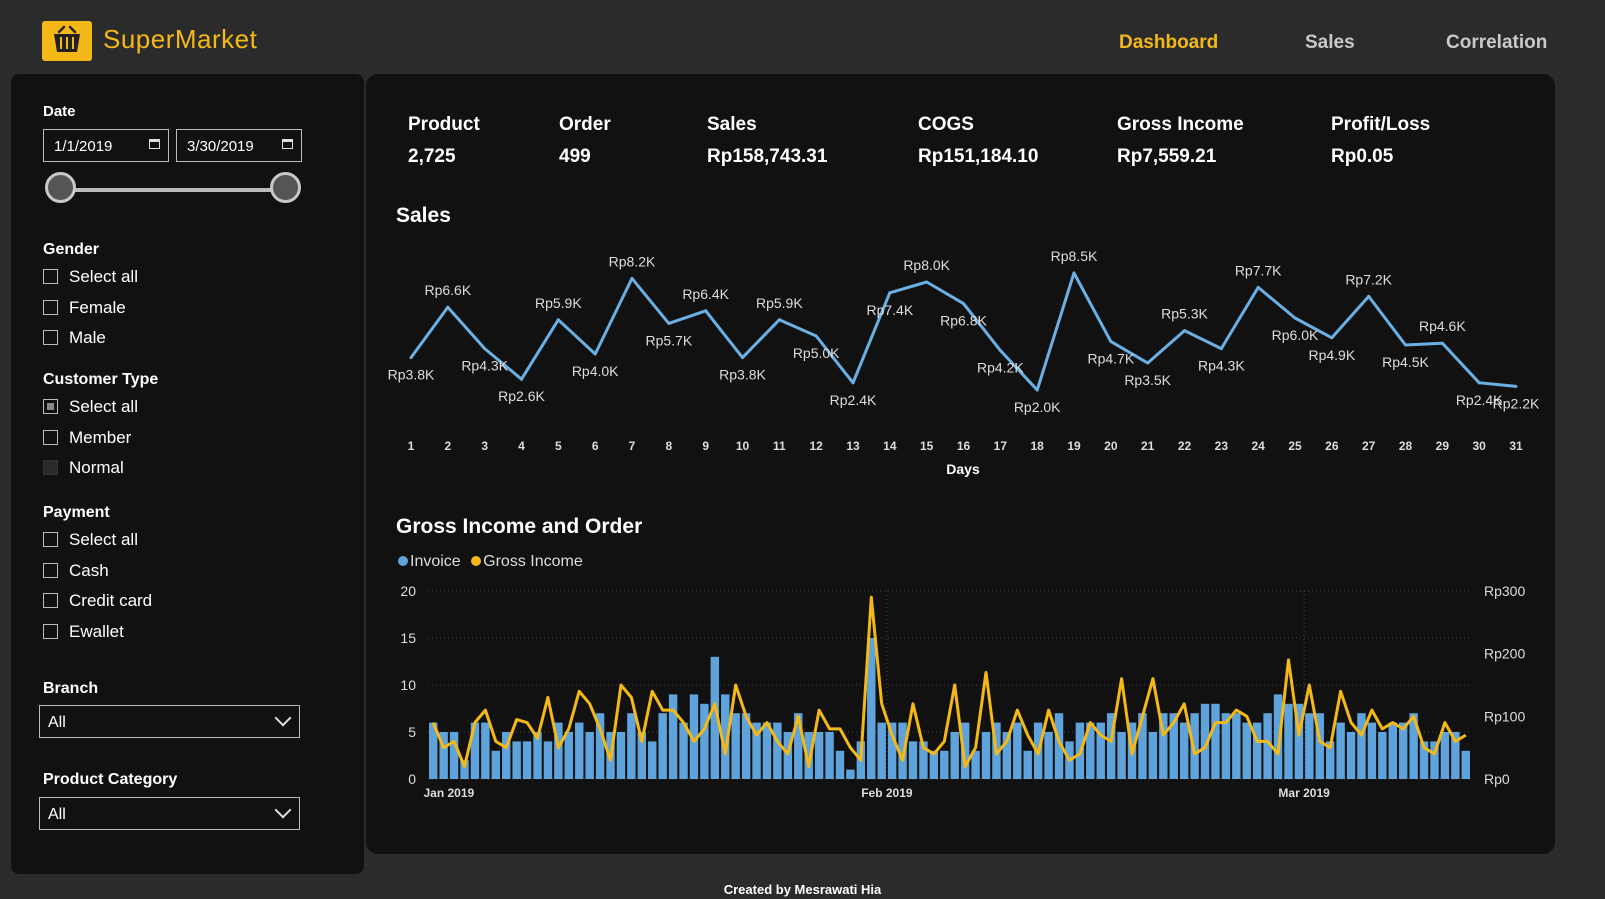 This screenshot has width=1605, height=899. What do you see at coordinates (57, 722) in the screenshot?
I see `branch-selected-value: All` at bounding box center [57, 722].